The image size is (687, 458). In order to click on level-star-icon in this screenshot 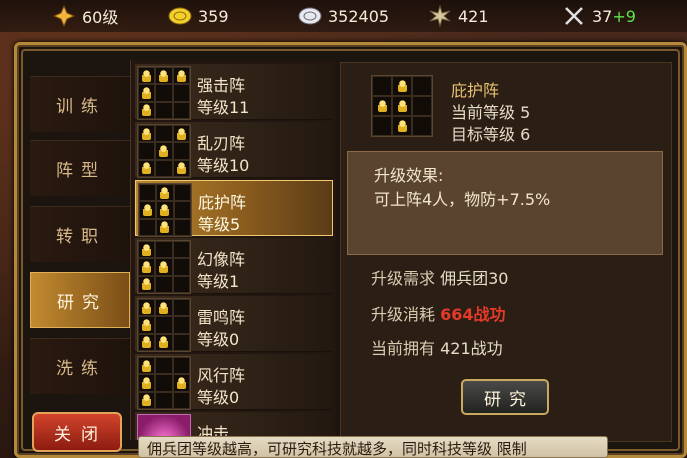, I will do `click(64, 16)`.